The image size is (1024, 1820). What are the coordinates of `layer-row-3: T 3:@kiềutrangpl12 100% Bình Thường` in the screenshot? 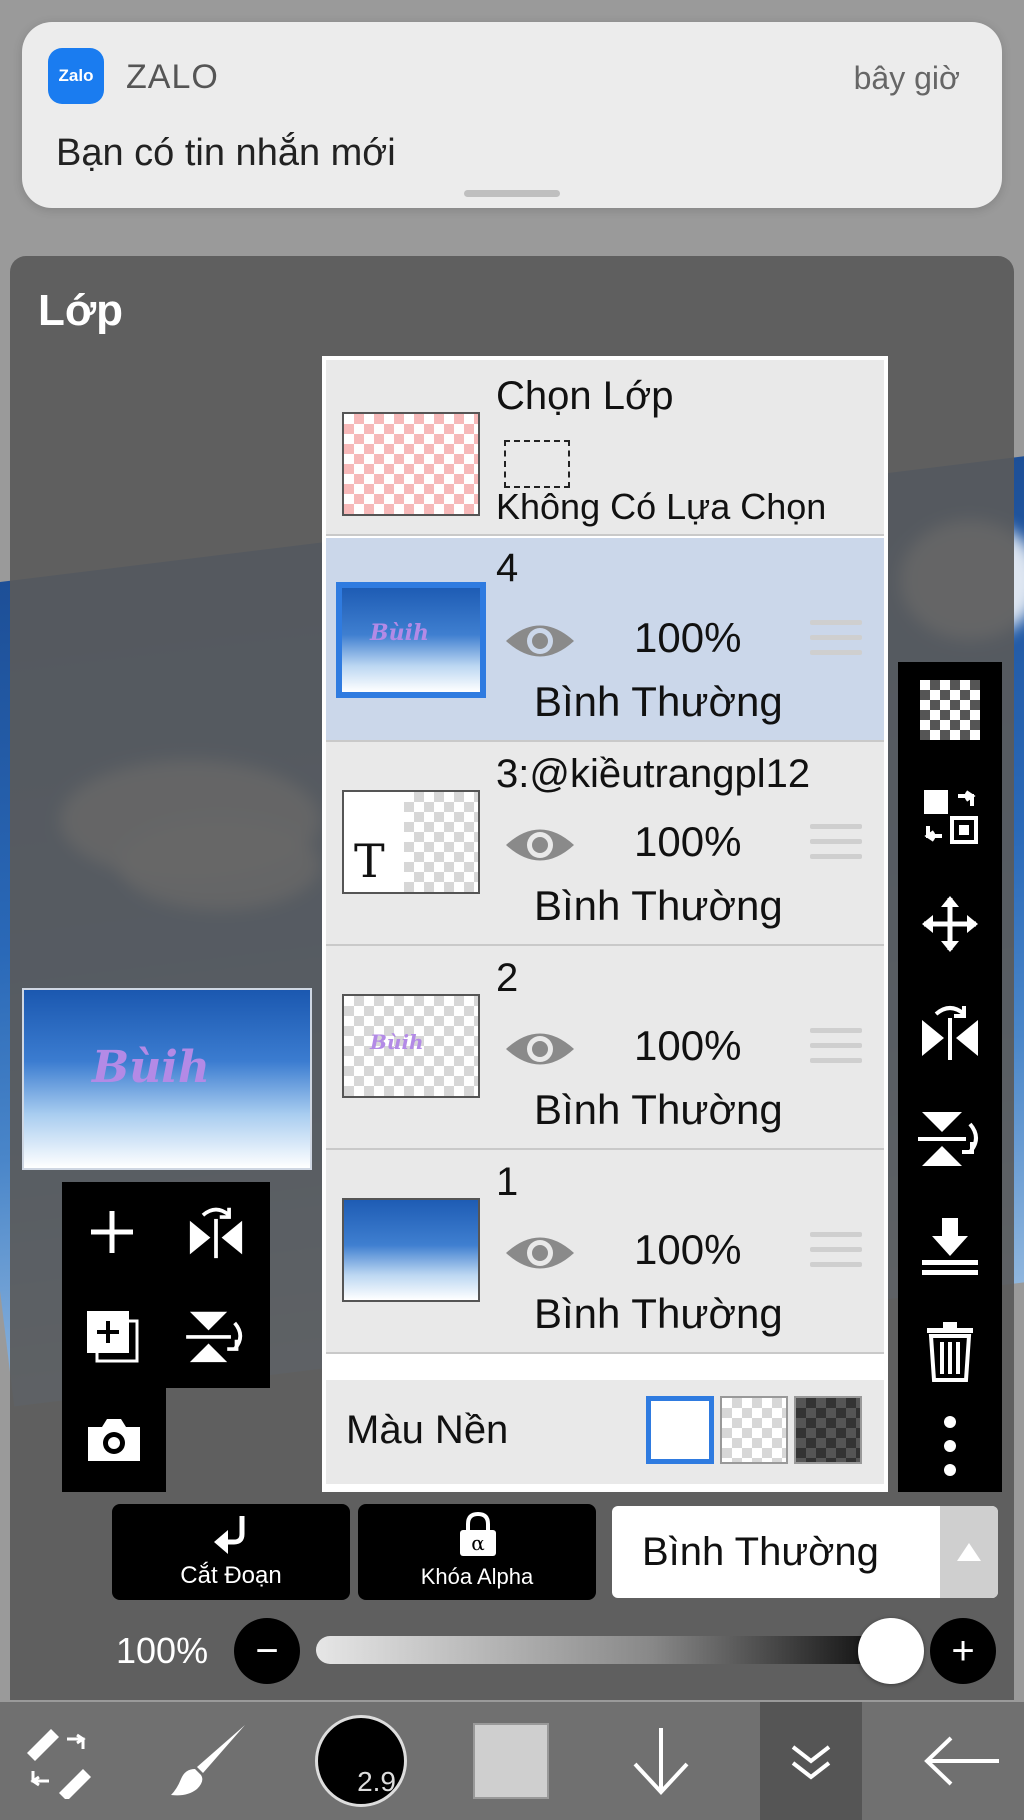 It's located at (605, 844).